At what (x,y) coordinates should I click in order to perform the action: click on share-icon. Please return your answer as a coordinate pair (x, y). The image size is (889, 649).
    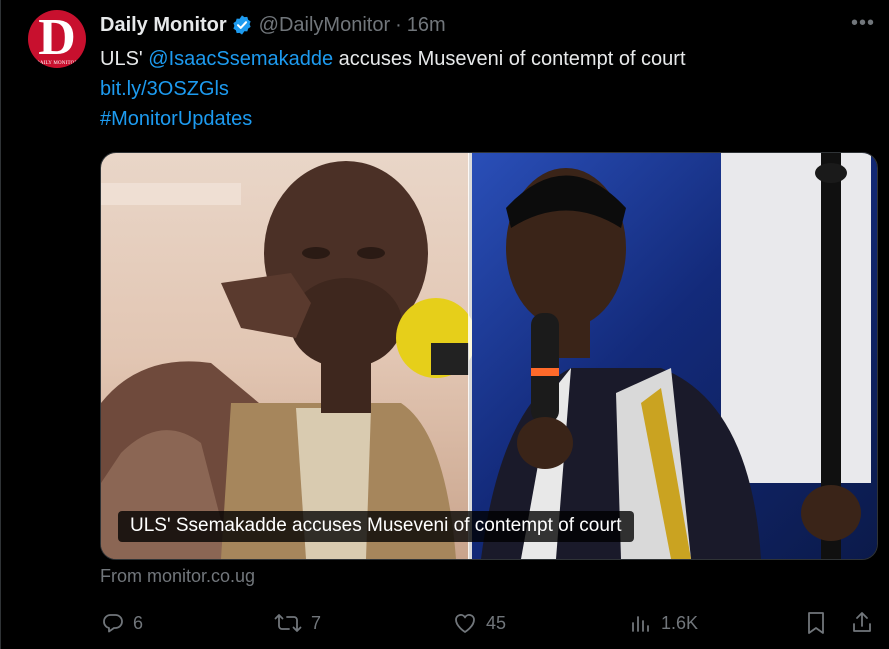
    Looking at the image, I should click on (862, 622).